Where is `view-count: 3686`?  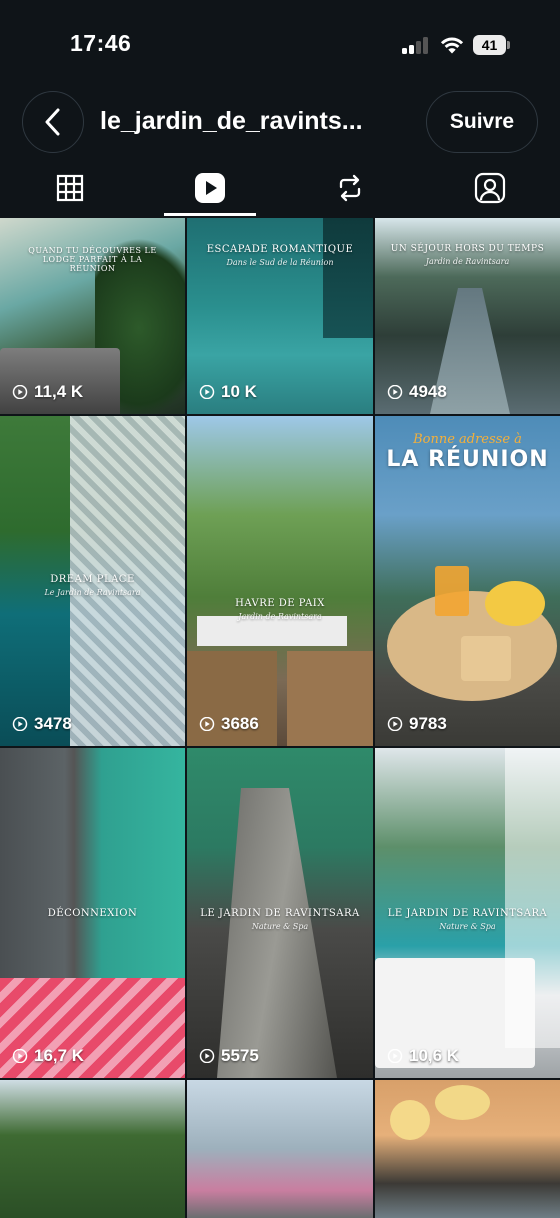 view-count: 3686 is located at coordinates (229, 724).